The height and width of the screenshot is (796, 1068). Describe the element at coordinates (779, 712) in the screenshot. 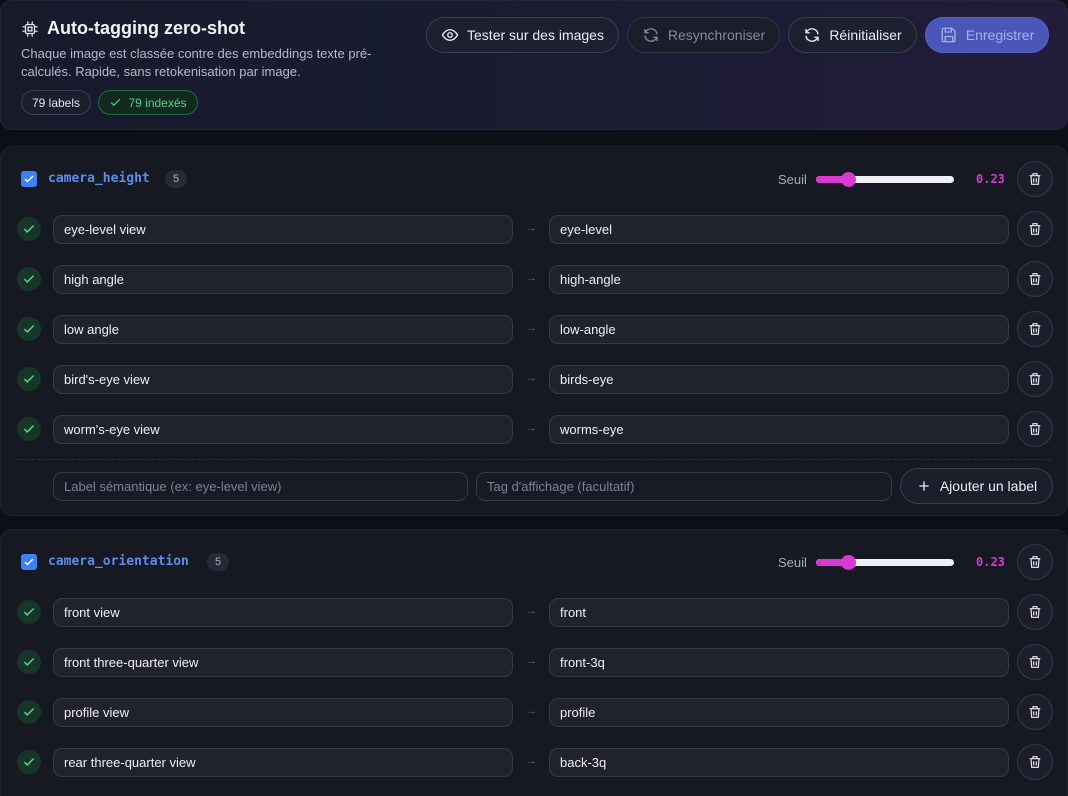

I see `display-tag-field: profile` at that location.